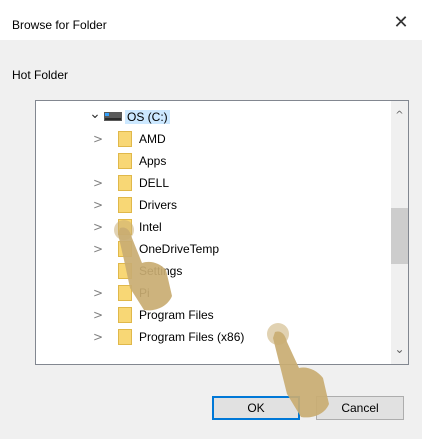 This screenshot has width=422, height=439. Describe the element at coordinates (59, 25) in the screenshot. I see `dialog-title: Browse for Folder` at that location.